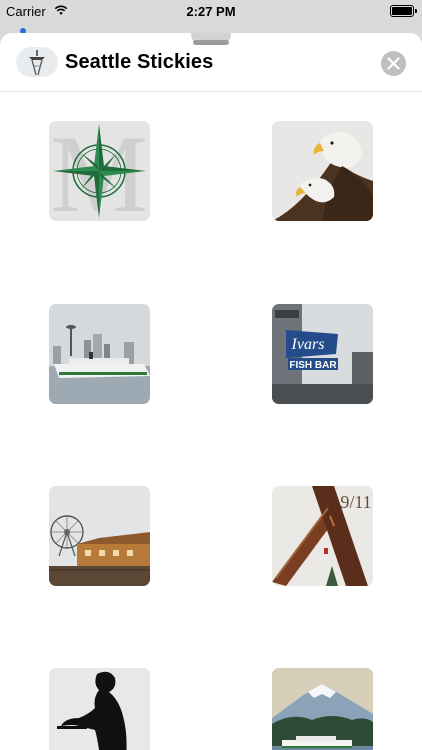 This screenshot has width=422, height=750. What do you see at coordinates (322, 354) in the screenshot?
I see `sticker-ivars-fish-bar: Ivars FISH BAR` at bounding box center [322, 354].